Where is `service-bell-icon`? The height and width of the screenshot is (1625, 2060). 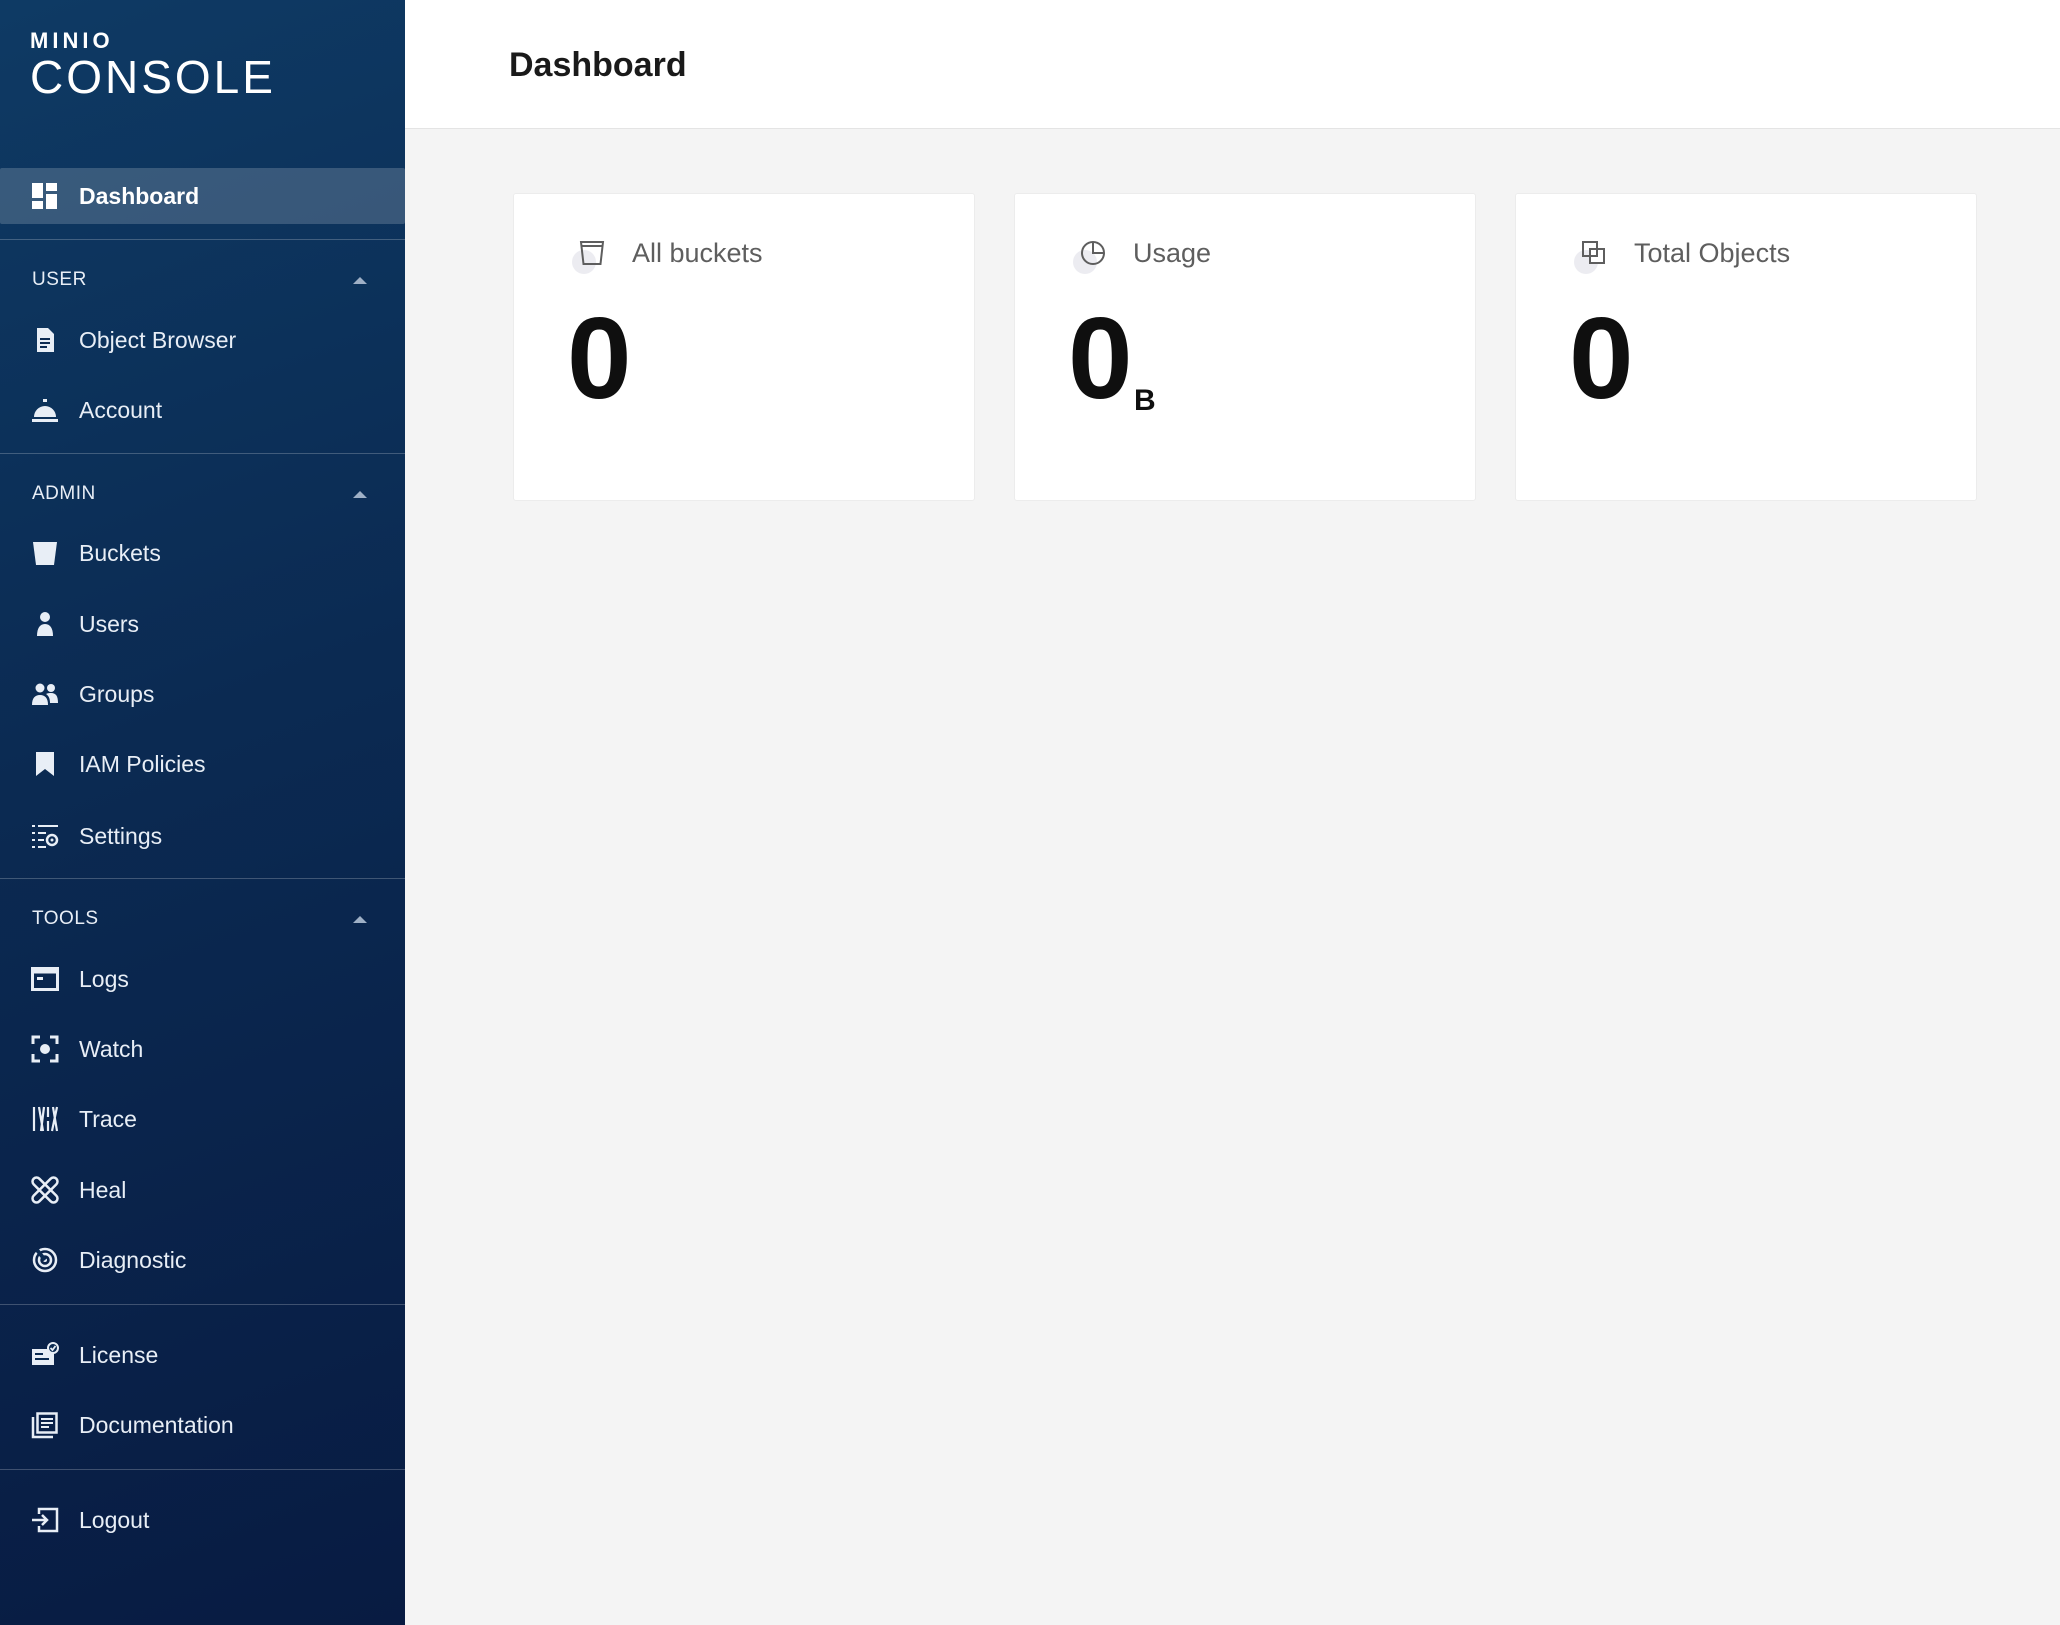 service-bell-icon is located at coordinates (45, 410).